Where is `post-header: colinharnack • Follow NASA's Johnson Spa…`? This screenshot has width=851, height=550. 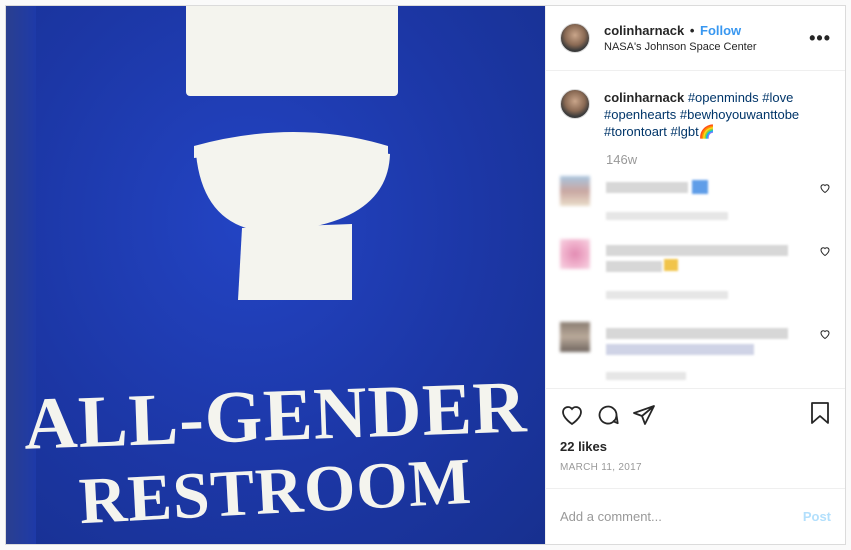
post-header: colinharnack • Follow NASA's Johnson Spa… is located at coordinates (695, 38).